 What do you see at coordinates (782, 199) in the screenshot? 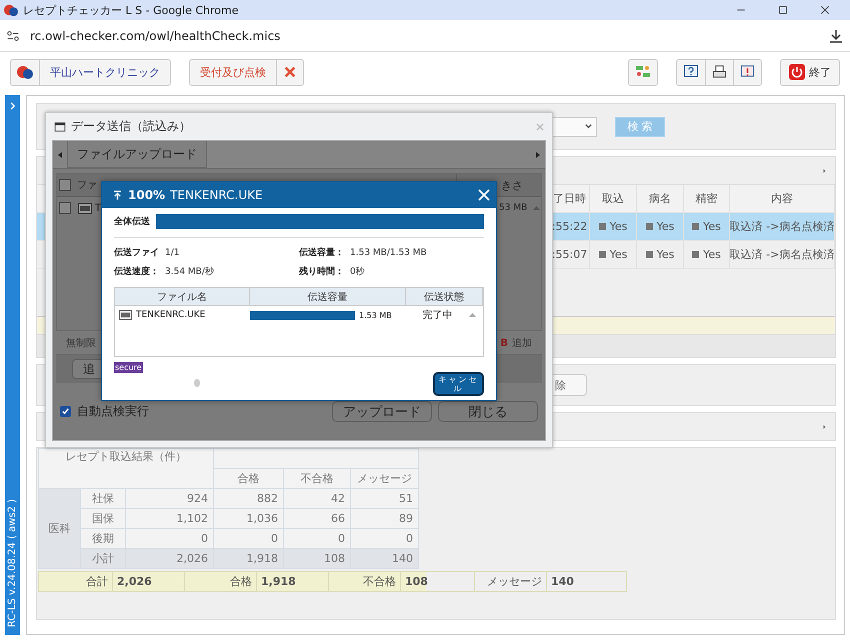
I see `column-header: 内容` at bounding box center [782, 199].